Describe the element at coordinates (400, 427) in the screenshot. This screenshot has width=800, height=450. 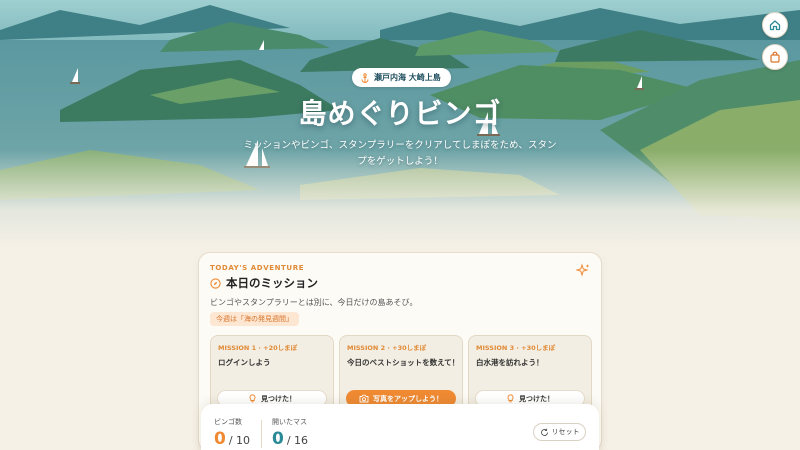
I see `bingo-status-panel: ビンゴ数 0 / 10 開いたマス 0 / 16 リセット` at that location.